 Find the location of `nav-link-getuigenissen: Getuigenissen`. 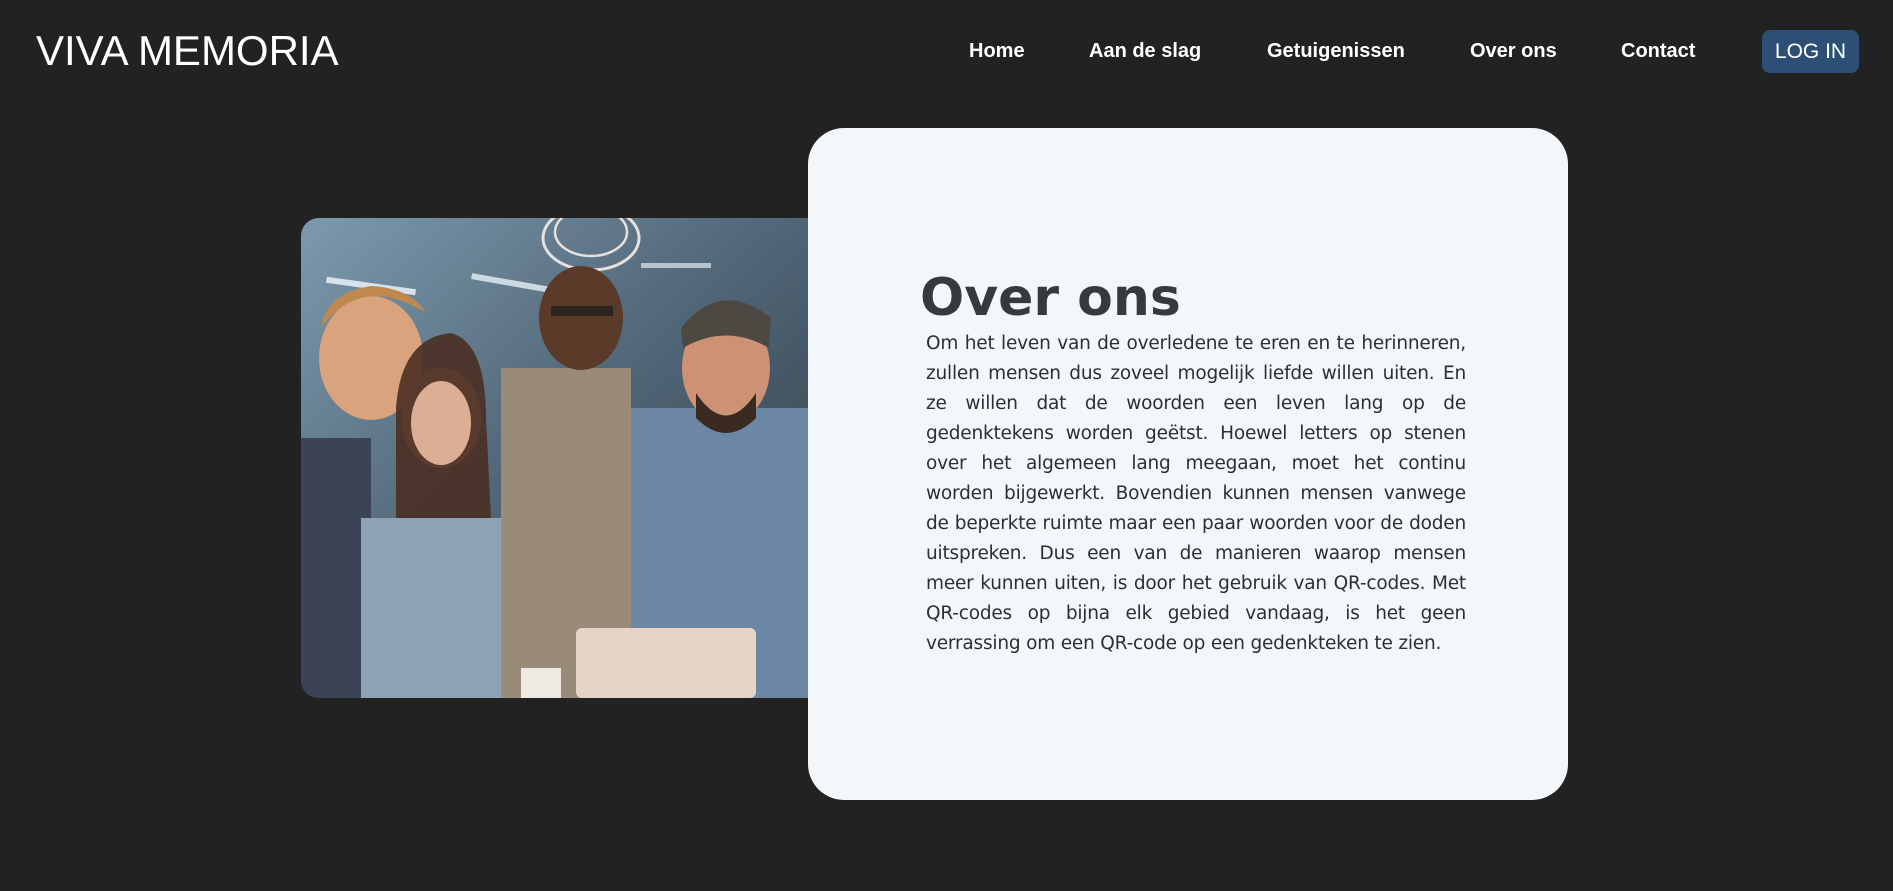

nav-link-getuigenissen: Getuigenissen is located at coordinates (1336, 51).